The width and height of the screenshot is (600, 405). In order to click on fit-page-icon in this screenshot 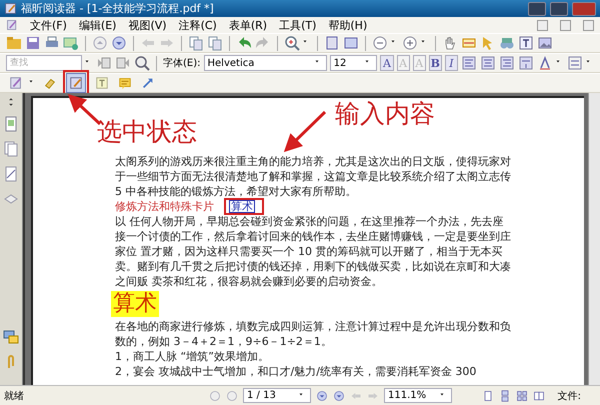, I will do `click(332, 43)`.